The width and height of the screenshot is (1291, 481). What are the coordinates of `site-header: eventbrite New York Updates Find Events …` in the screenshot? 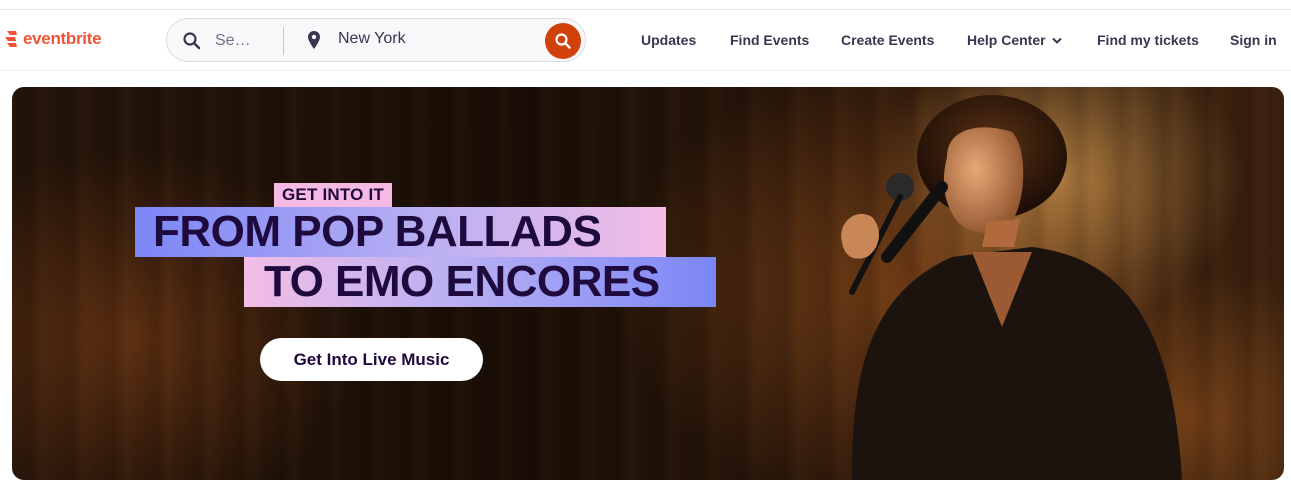 It's located at (645, 40).